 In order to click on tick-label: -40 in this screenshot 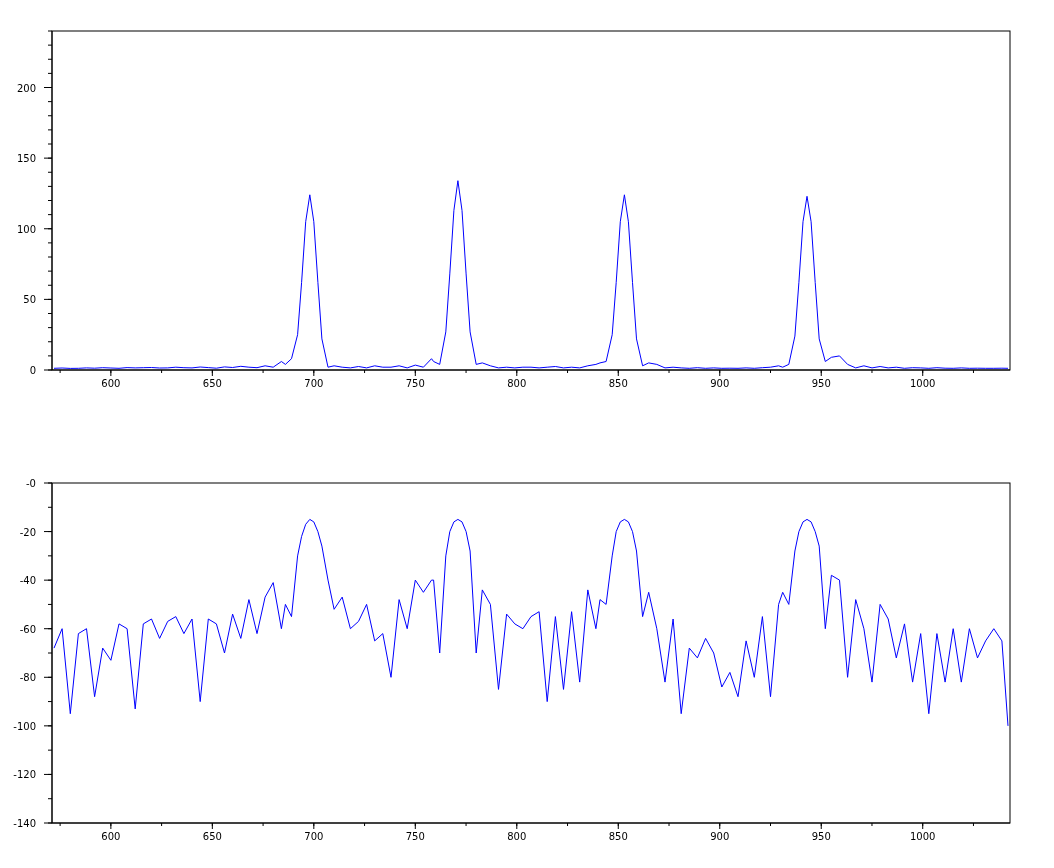, I will do `click(27, 581)`.